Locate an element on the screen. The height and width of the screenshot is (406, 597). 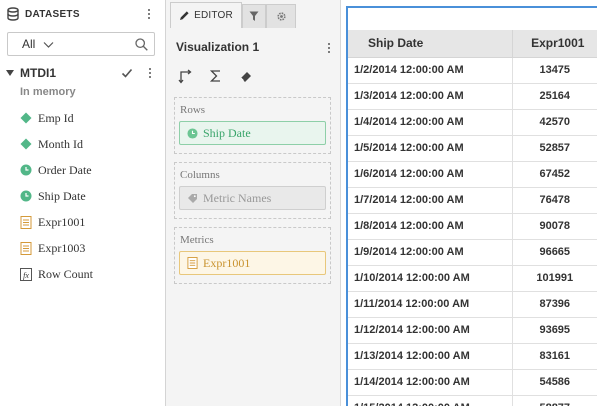
rows-dropzone: Rows Ship Date is located at coordinates (252, 125).